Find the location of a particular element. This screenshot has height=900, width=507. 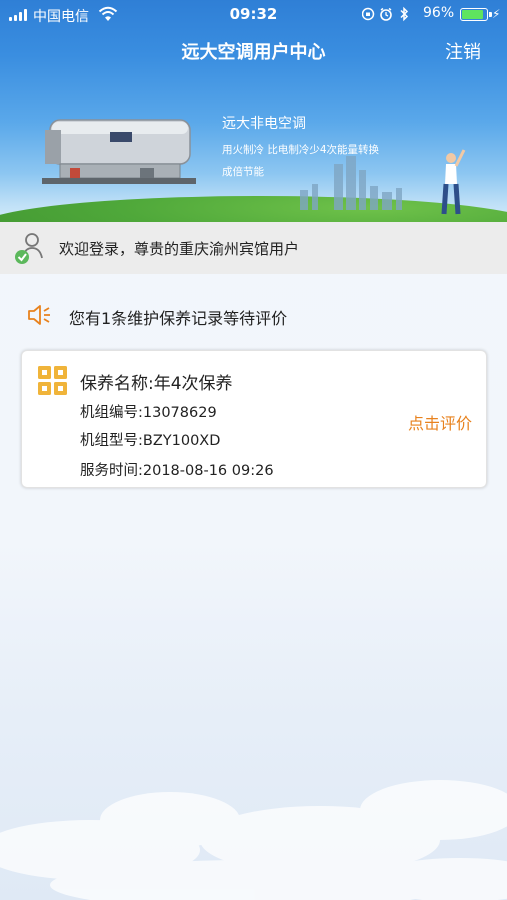

service-time: 服务时间:2018-08-16 09:26 is located at coordinates (177, 471).